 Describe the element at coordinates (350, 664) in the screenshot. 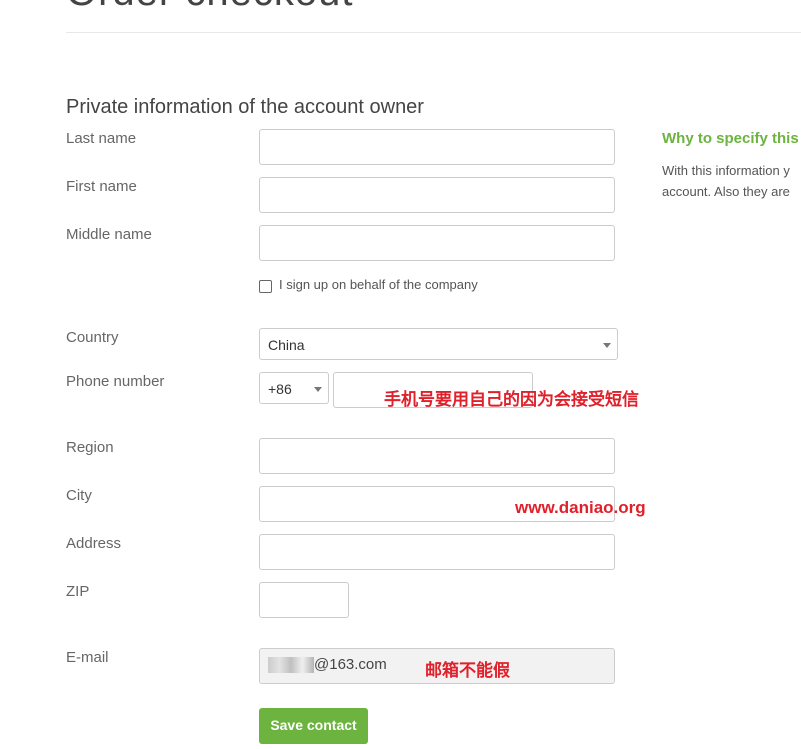

I see `email-value: @163.com` at that location.